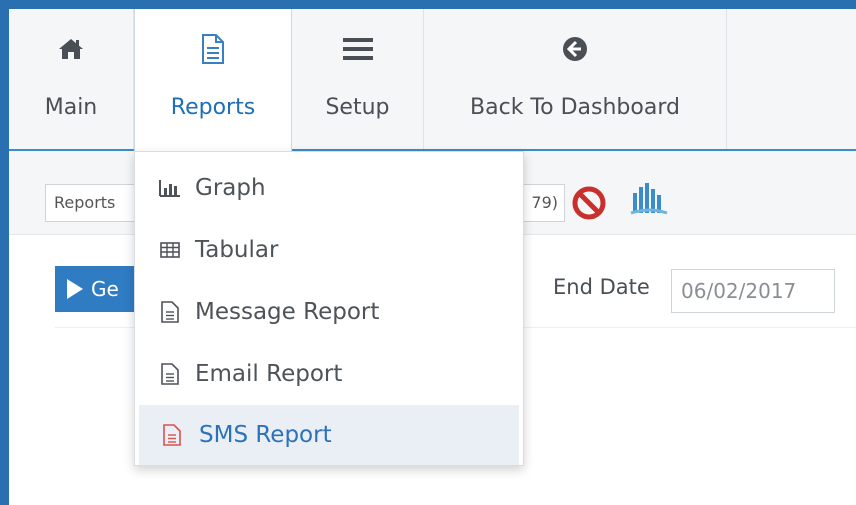 This screenshot has height=505, width=856. I want to click on menu-item-tabular-label: Tabular, so click(237, 250).